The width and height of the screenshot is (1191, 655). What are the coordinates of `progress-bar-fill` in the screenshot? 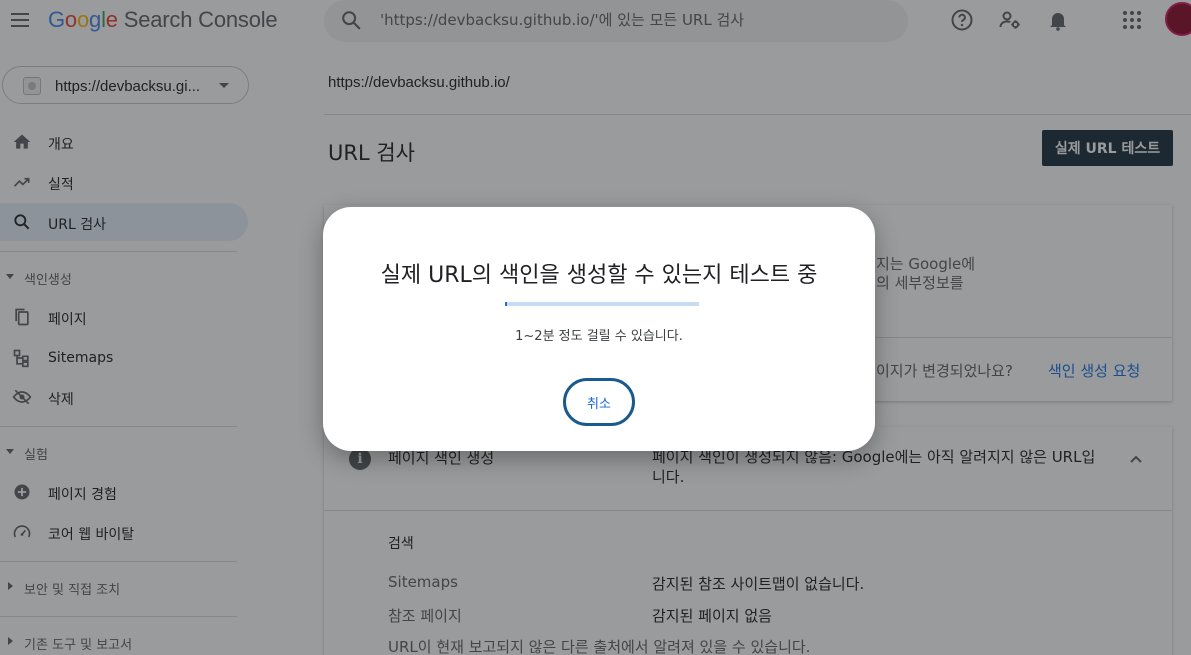 It's located at (506, 304).